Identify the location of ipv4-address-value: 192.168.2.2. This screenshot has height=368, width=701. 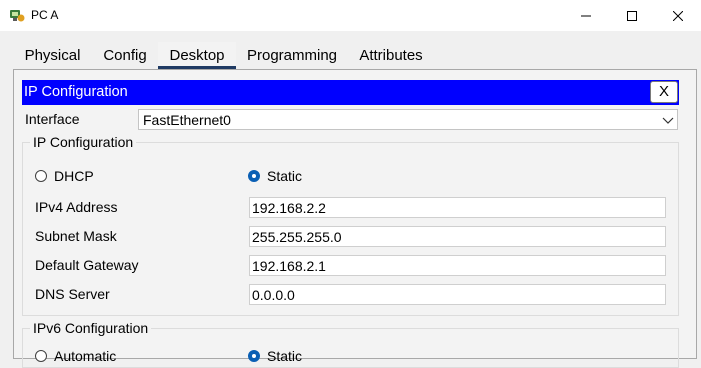
(289, 208).